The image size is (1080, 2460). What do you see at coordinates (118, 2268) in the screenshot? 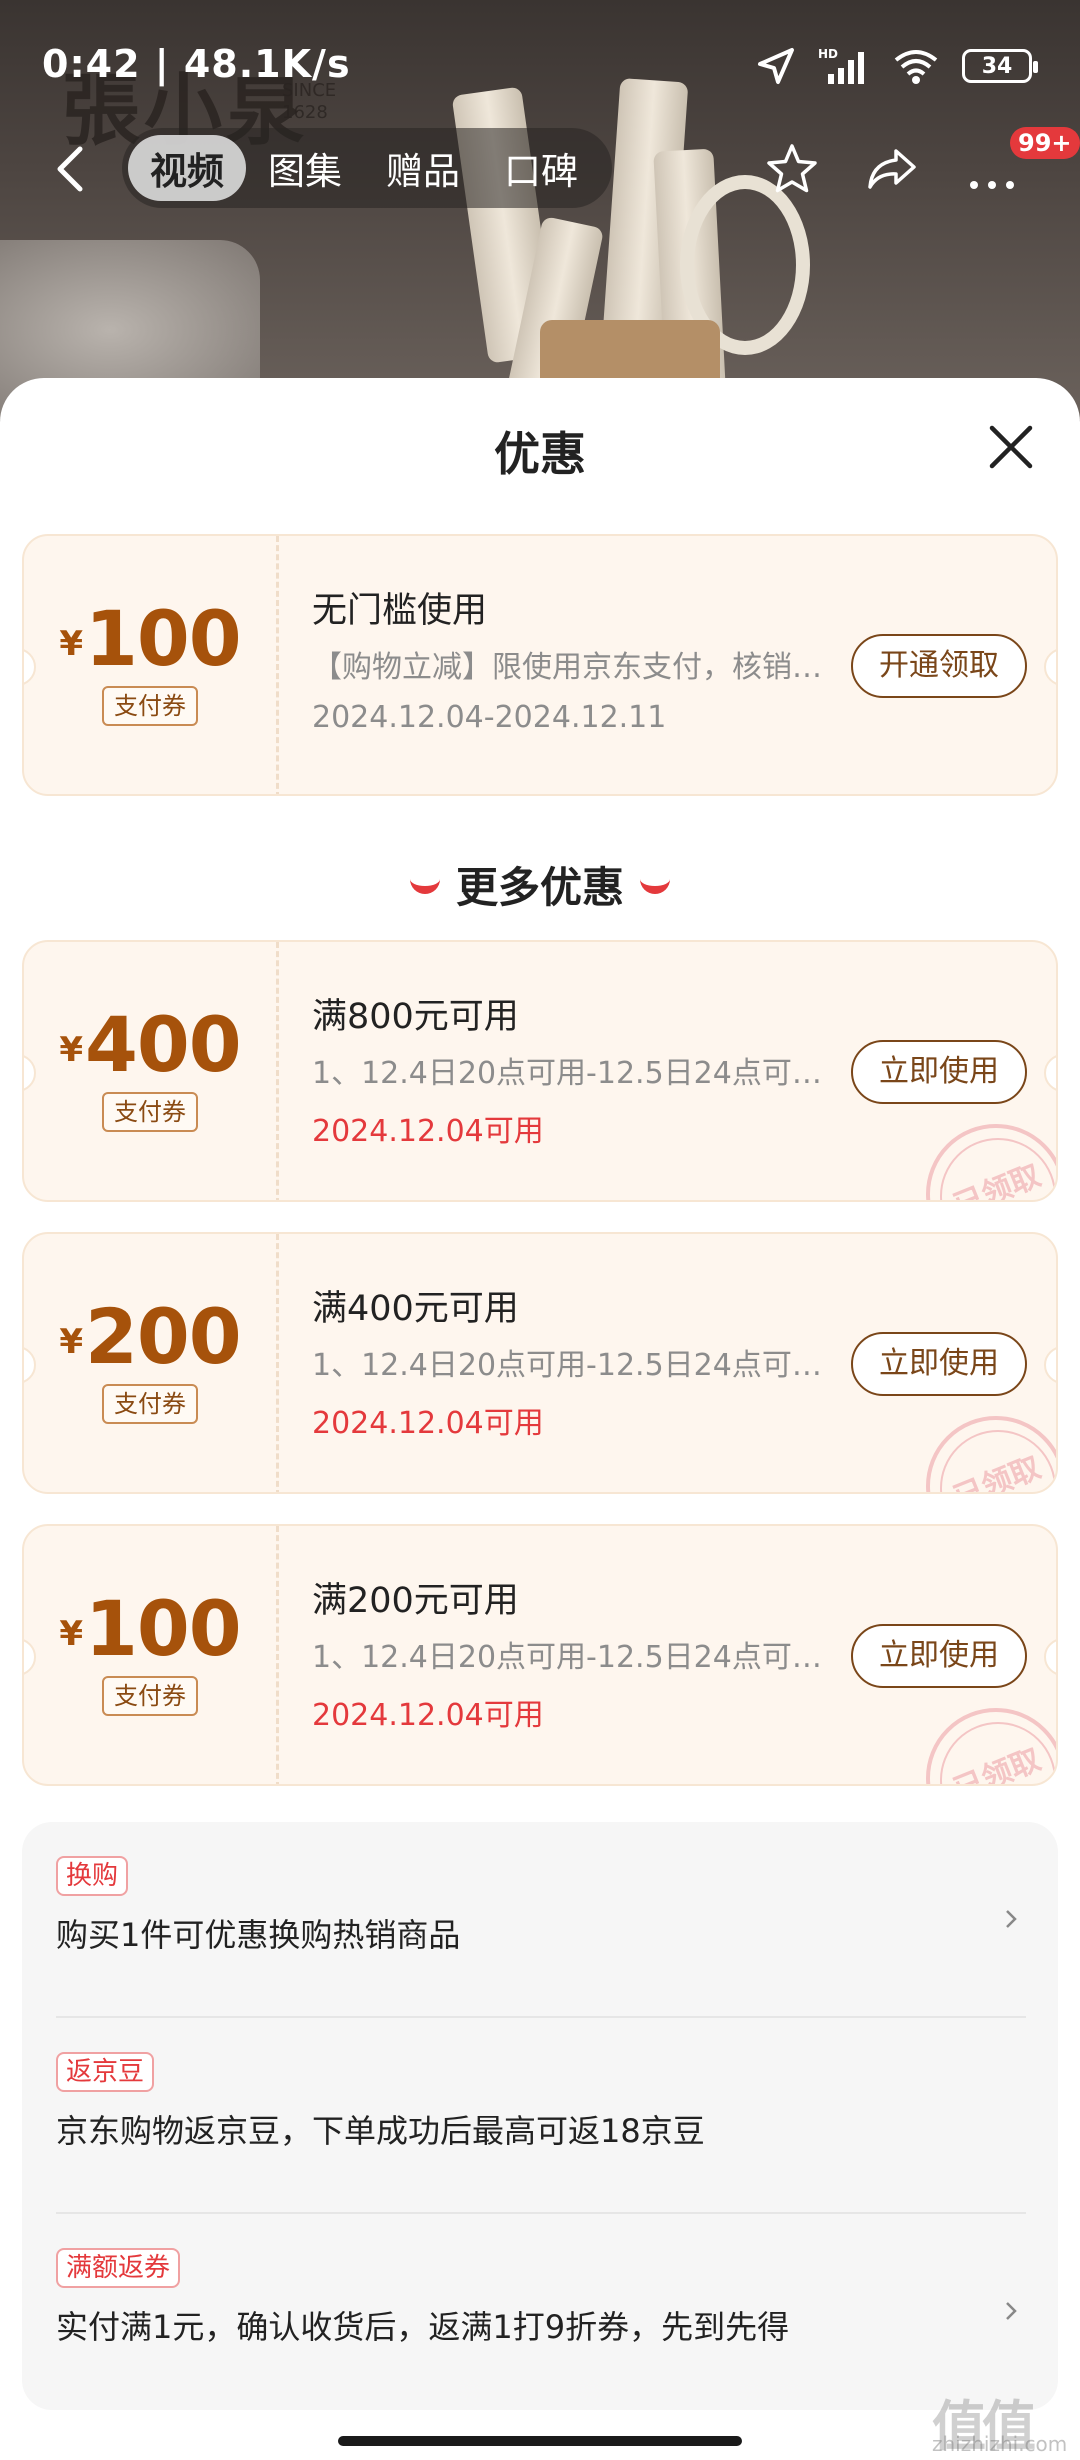
I see `promo-tag: 满额返券` at bounding box center [118, 2268].